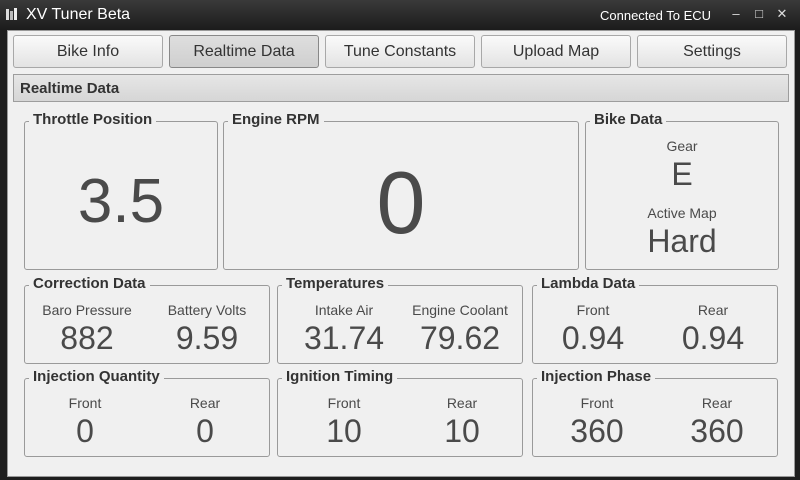  What do you see at coordinates (207, 310) in the screenshot?
I see `battery-volts-label: Battery Volts` at bounding box center [207, 310].